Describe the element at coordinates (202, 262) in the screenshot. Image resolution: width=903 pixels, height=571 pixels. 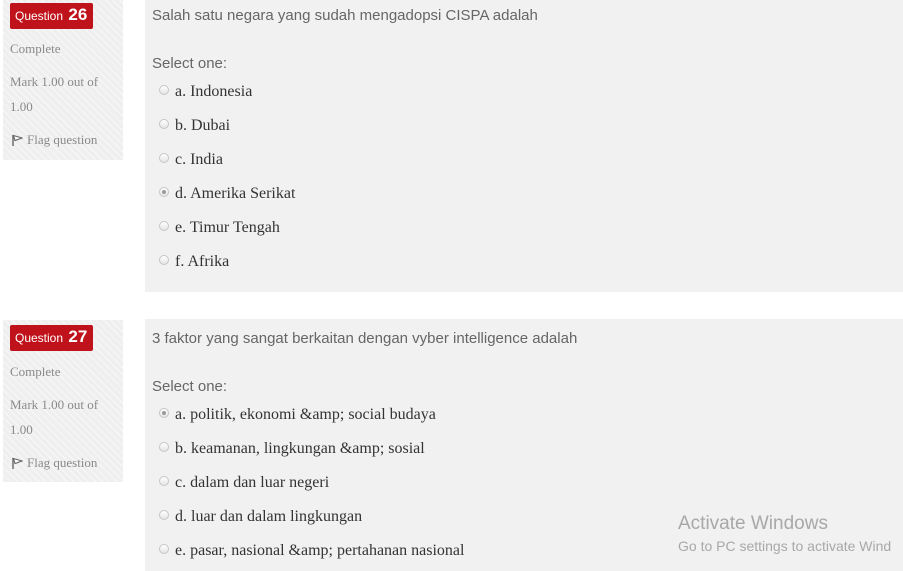
I see `answer-label: f. Afrika` at that location.